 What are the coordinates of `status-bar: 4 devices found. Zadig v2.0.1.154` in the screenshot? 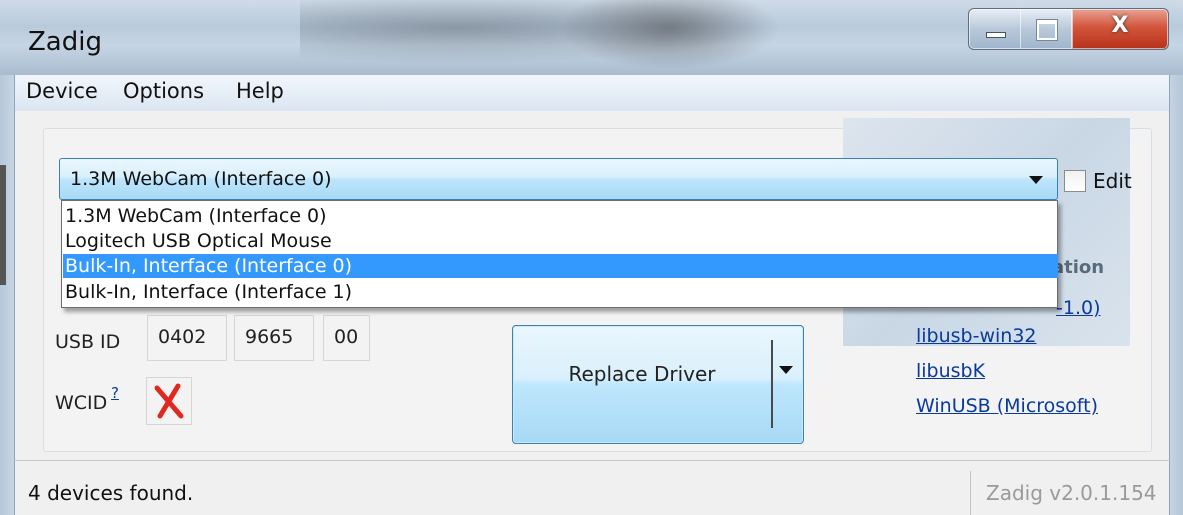 It's located at (592, 487).